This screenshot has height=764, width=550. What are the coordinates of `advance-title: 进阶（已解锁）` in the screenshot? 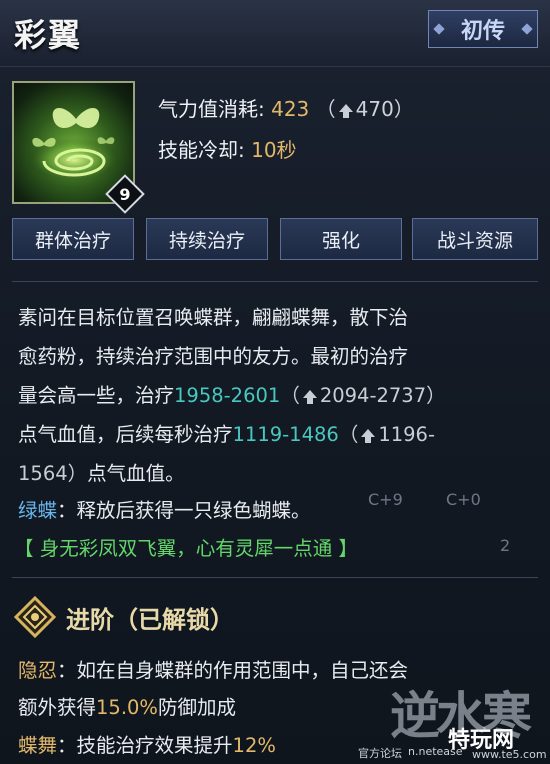 It's located at (150, 619).